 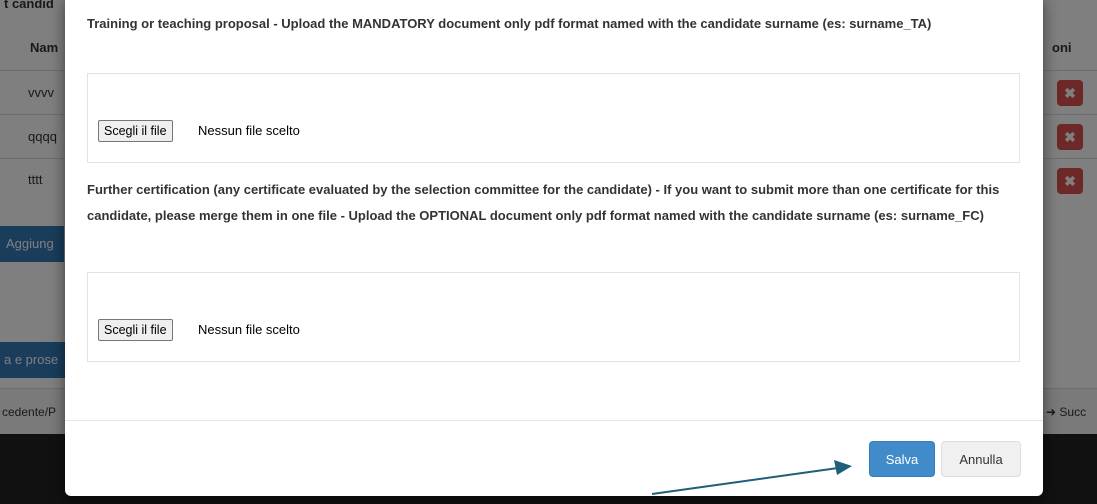 What do you see at coordinates (751, 477) in the screenshot?
I see `annotation-arrow-icon` at bounding box center [751, 477].